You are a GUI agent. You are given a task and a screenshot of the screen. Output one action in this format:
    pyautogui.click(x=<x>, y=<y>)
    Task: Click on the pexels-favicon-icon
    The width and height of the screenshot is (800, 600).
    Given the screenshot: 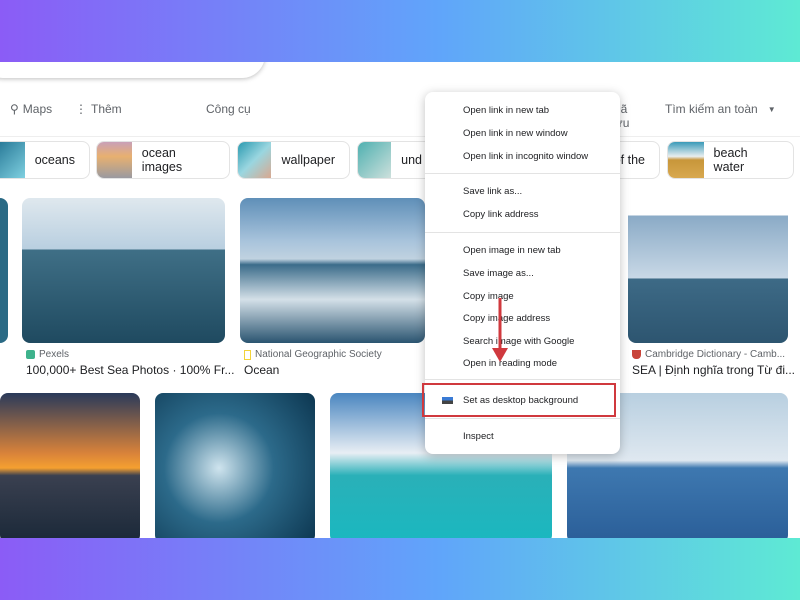 What is the action you would take?
    pyautogui.click(x=30, y=354)
    